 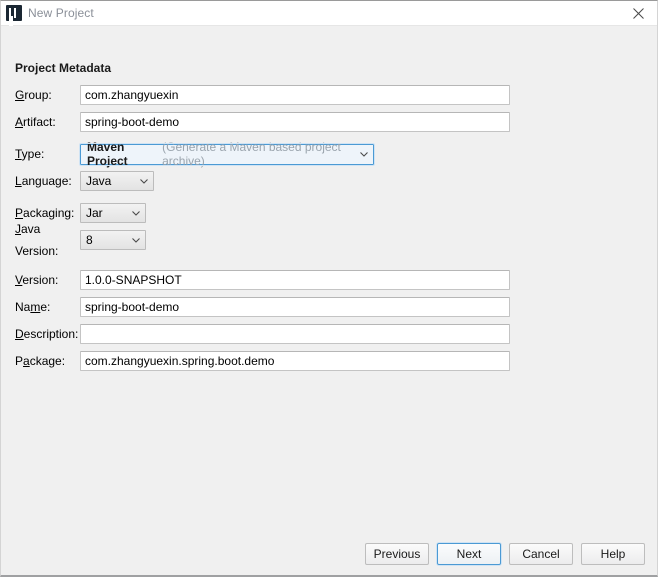 What do you see at coordinates (251, 154) in the screenshot?
I see `type-description: (Generate a Maven based project archive)` at bounding box center [251, 154].